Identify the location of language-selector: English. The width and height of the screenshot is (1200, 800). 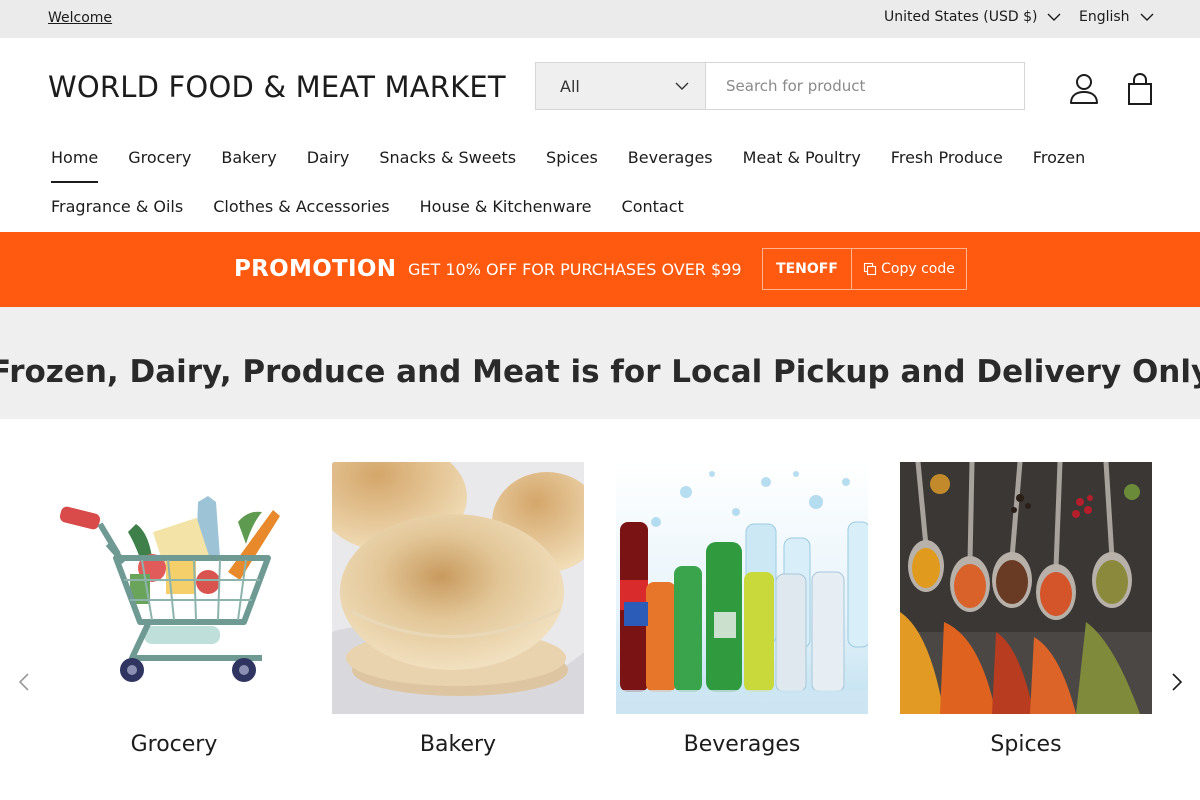
(1116, 17).